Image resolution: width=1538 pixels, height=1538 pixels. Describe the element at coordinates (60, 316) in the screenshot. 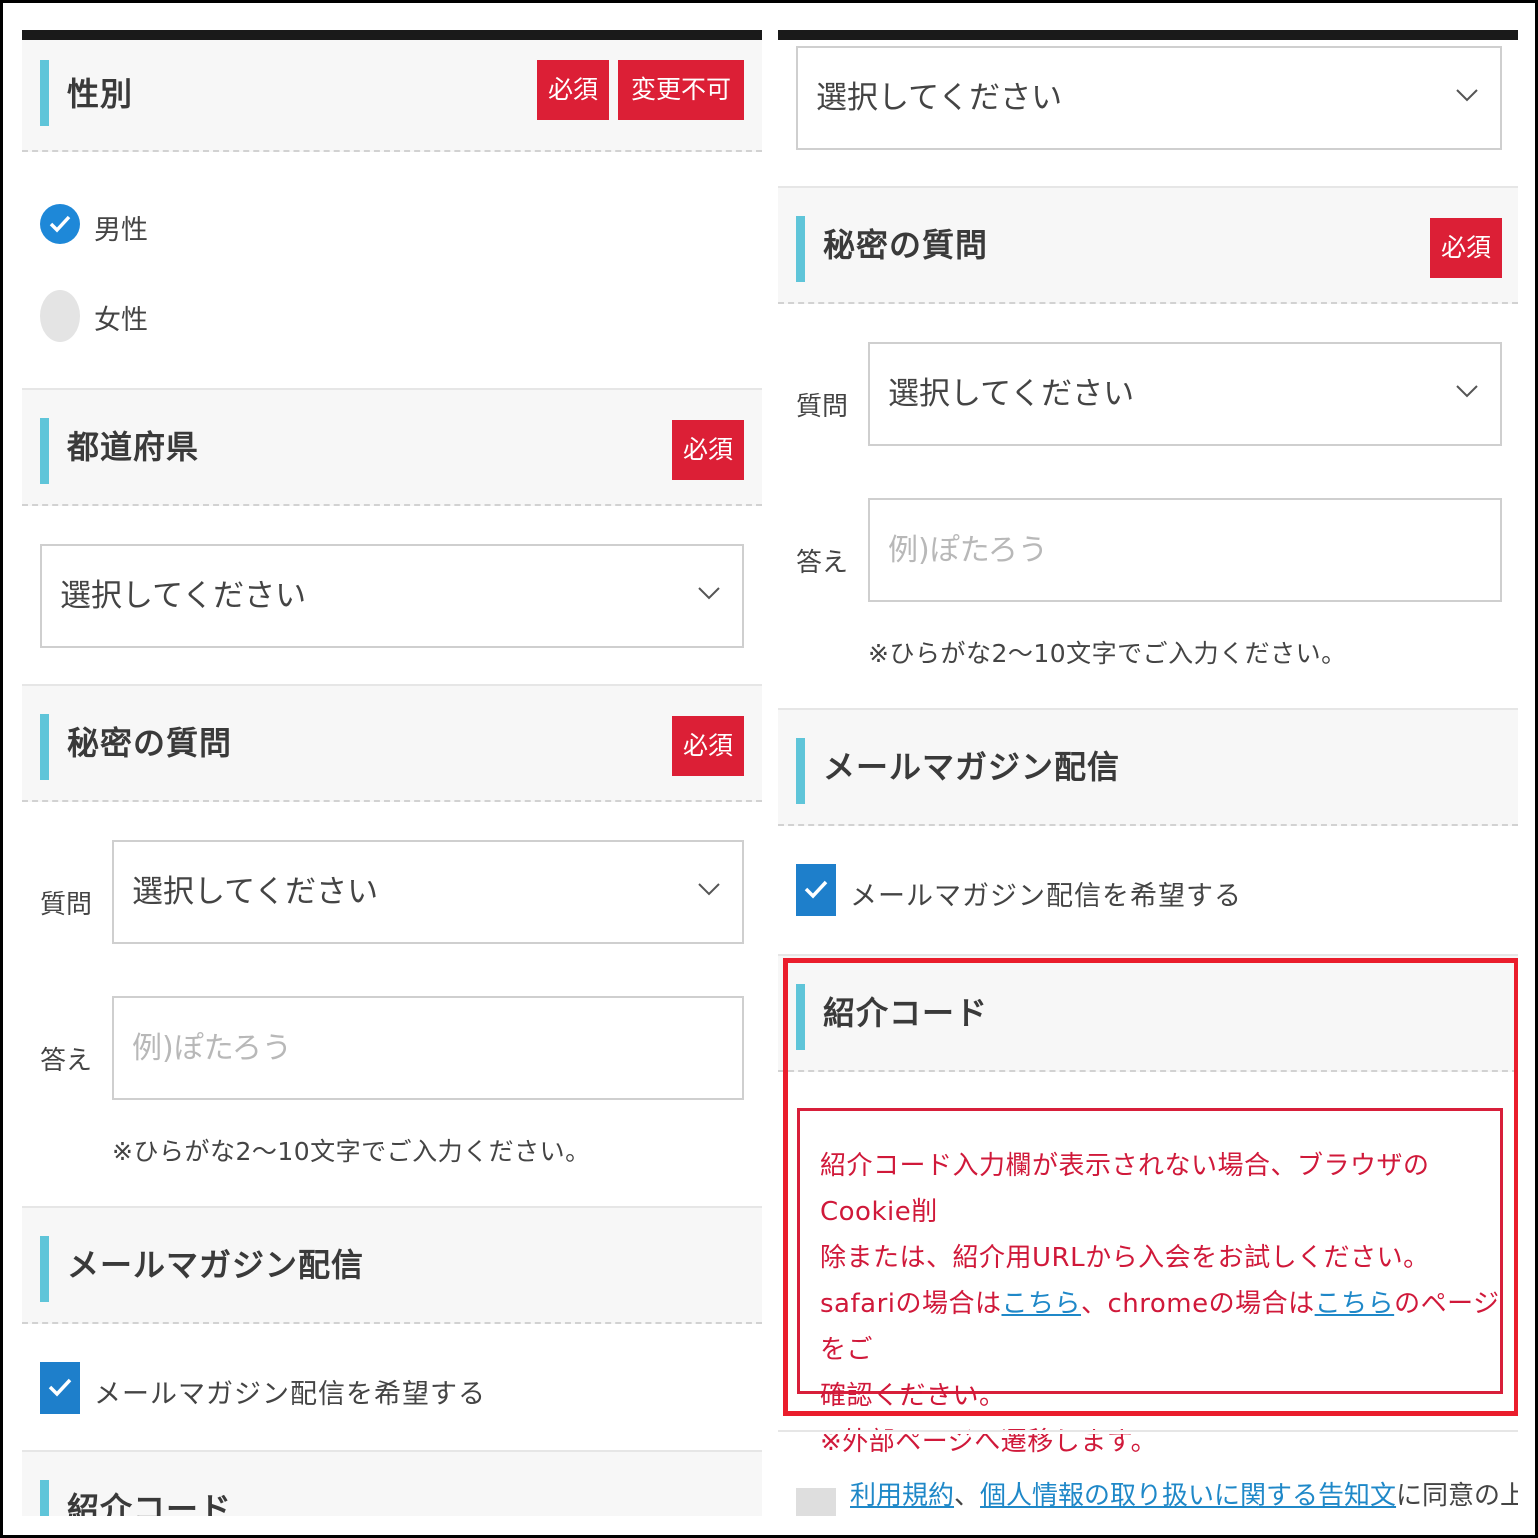

I see `radio-female` at that location.